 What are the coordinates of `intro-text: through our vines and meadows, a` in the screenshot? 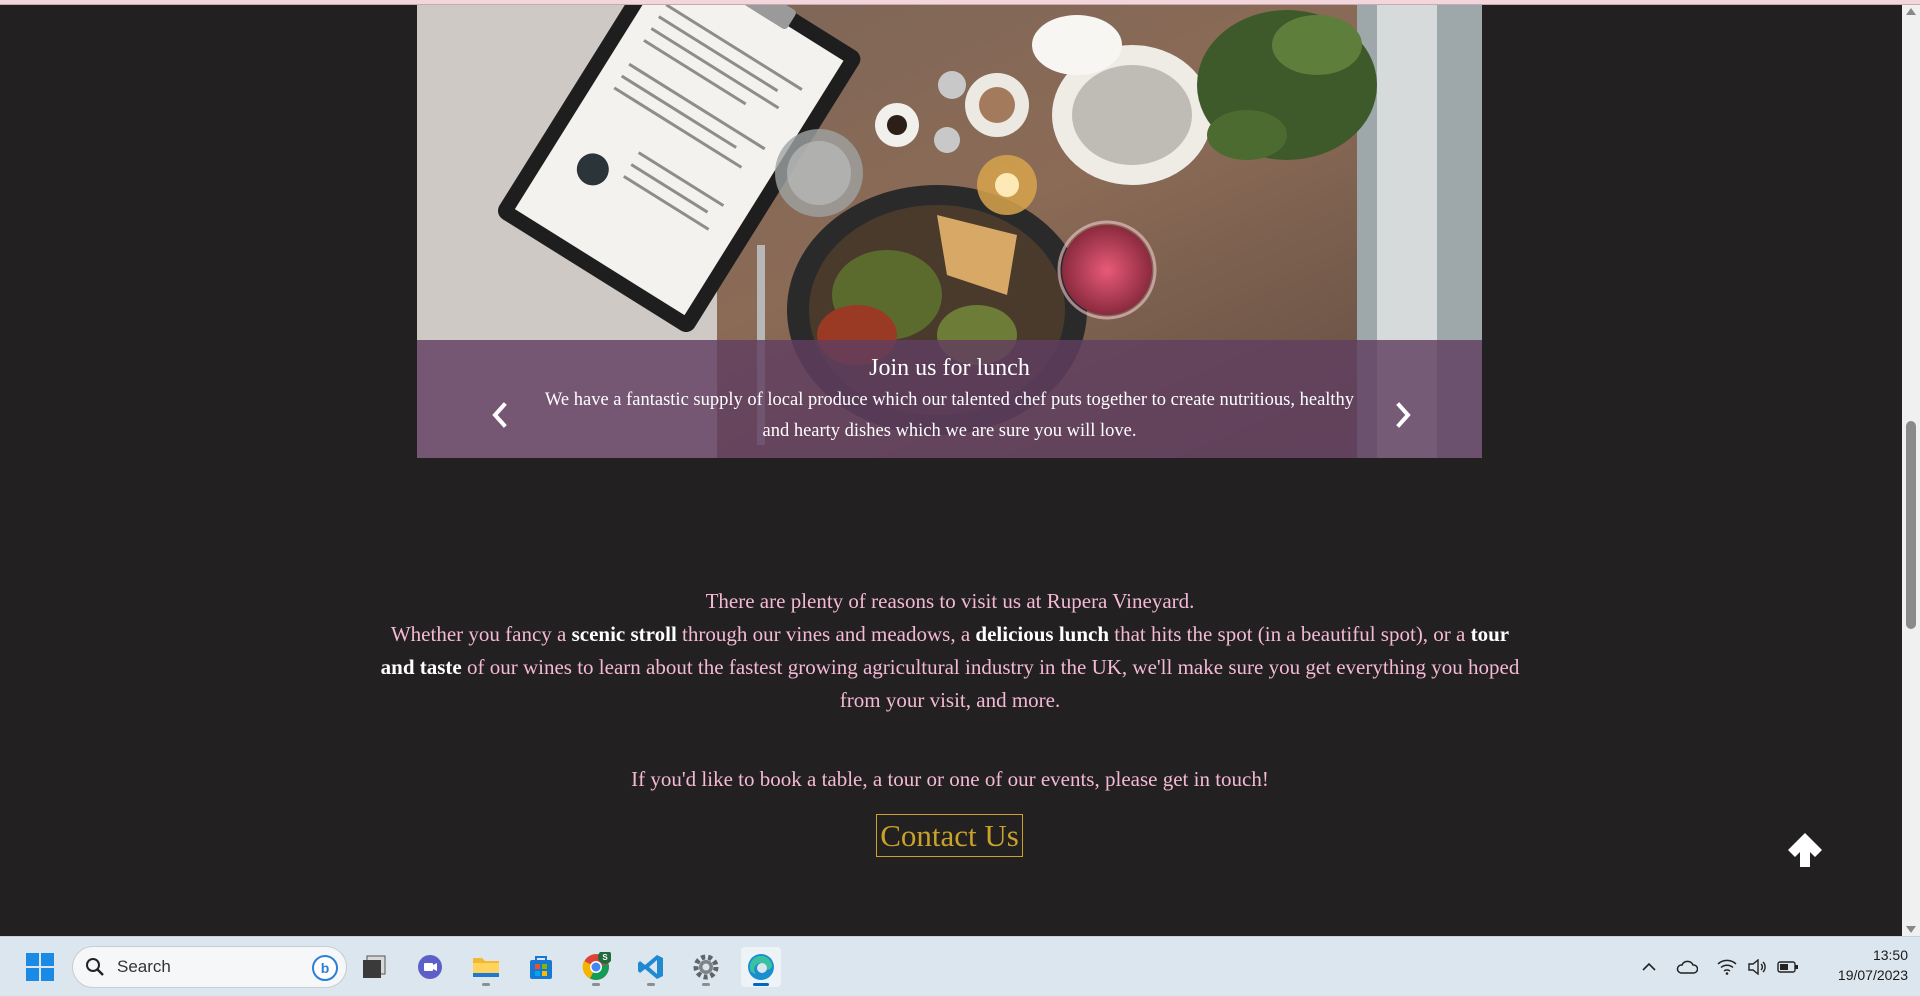 It's located at (826, 634).